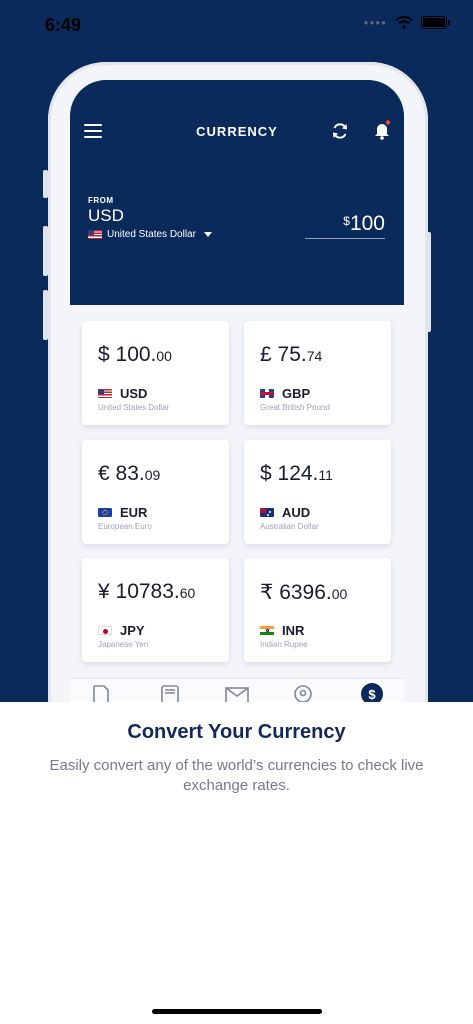  What do you see at coordinates (295, 407) in the screenshot?
I see `card-currency-name: Great British Pound` at bounding box center [295, 407].